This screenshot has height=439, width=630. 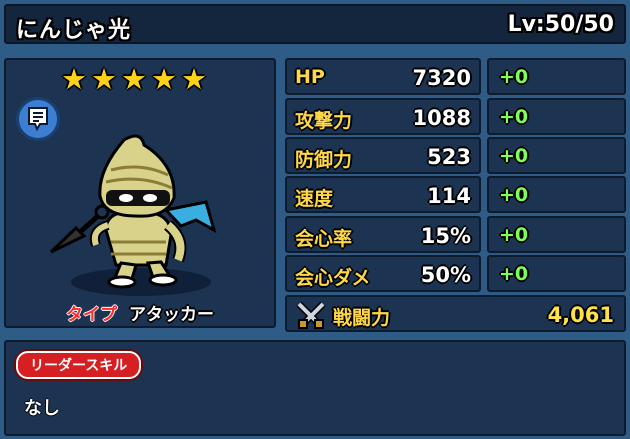 What do you see at coordinates (133, 215) in the screenshot?
I see `character-portrait` at bounding box center [133, 215].